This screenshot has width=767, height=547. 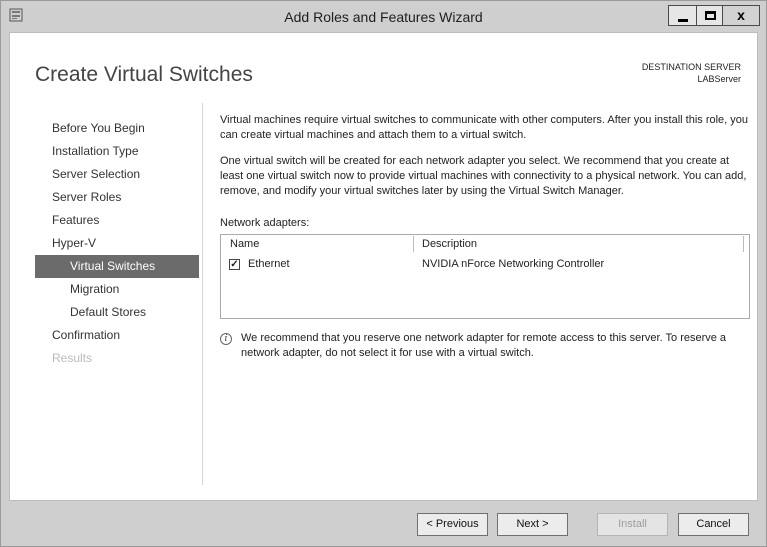 What do you see at coordinates (452, 524) in the screenshot?
I see `previous-button: < Previous` at bounding box center [452, 524].